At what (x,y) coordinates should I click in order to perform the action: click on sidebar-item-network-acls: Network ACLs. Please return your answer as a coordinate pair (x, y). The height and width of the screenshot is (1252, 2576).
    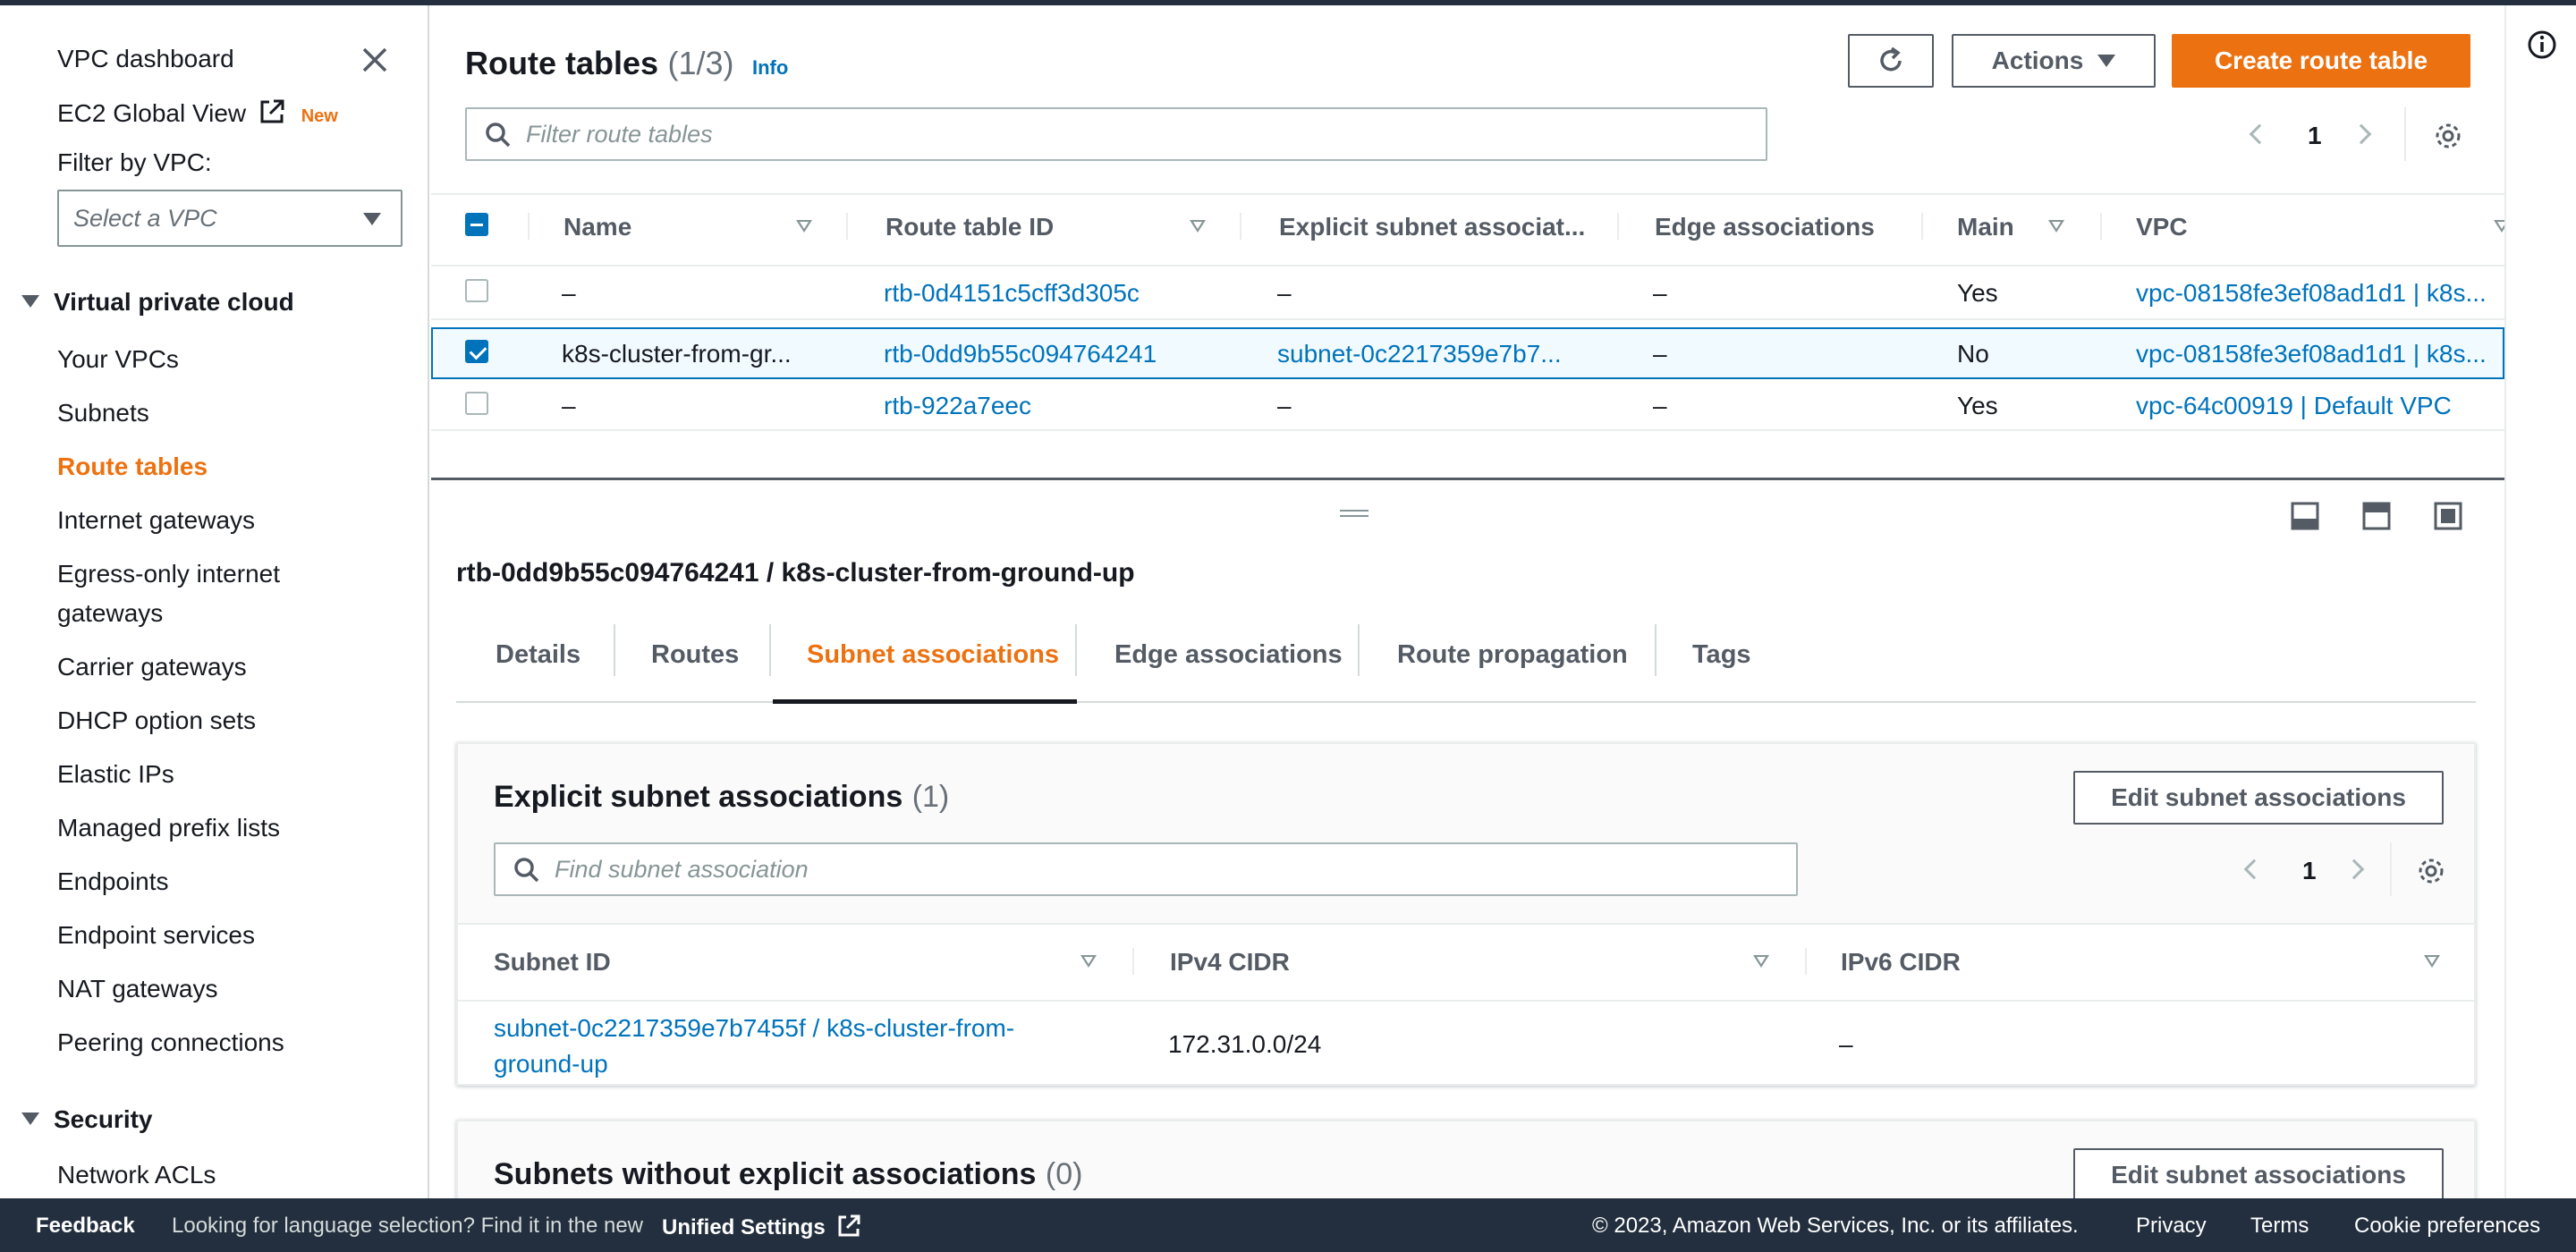
    Looking at the image, I should click on (136, 1175).